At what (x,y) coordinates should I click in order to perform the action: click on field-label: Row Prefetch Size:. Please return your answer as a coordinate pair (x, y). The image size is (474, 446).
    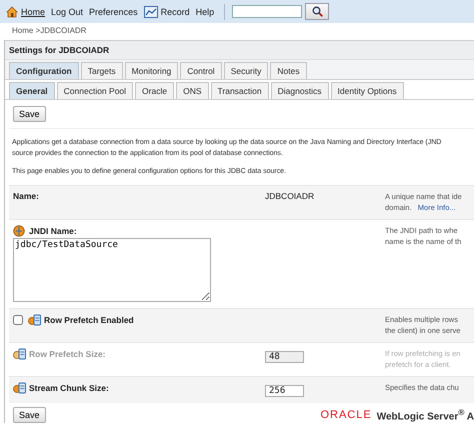
    Looking at the image, I should click on (67, 354).